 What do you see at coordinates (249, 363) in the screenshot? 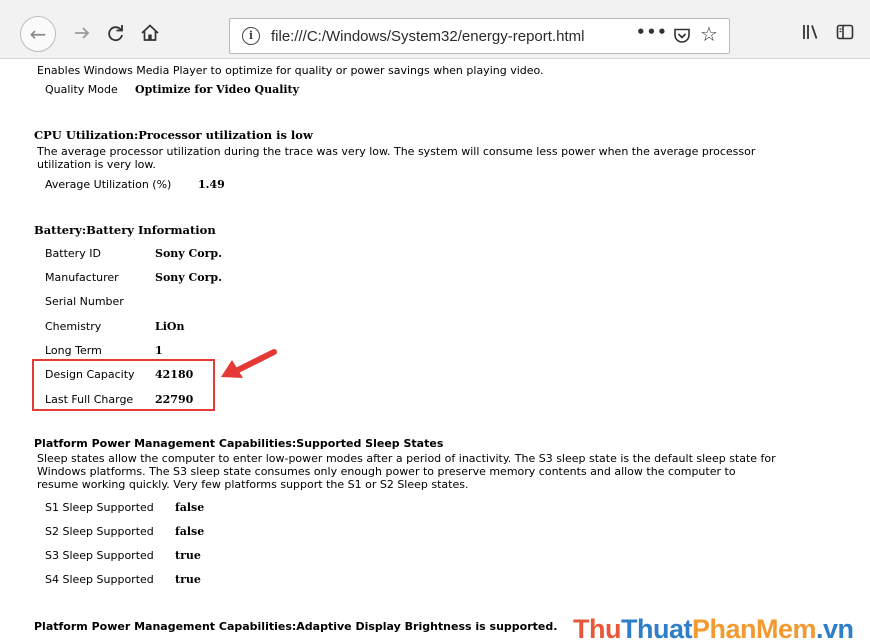
I see `red-pointer-arrow-icon` at bounding box center [249, 363].